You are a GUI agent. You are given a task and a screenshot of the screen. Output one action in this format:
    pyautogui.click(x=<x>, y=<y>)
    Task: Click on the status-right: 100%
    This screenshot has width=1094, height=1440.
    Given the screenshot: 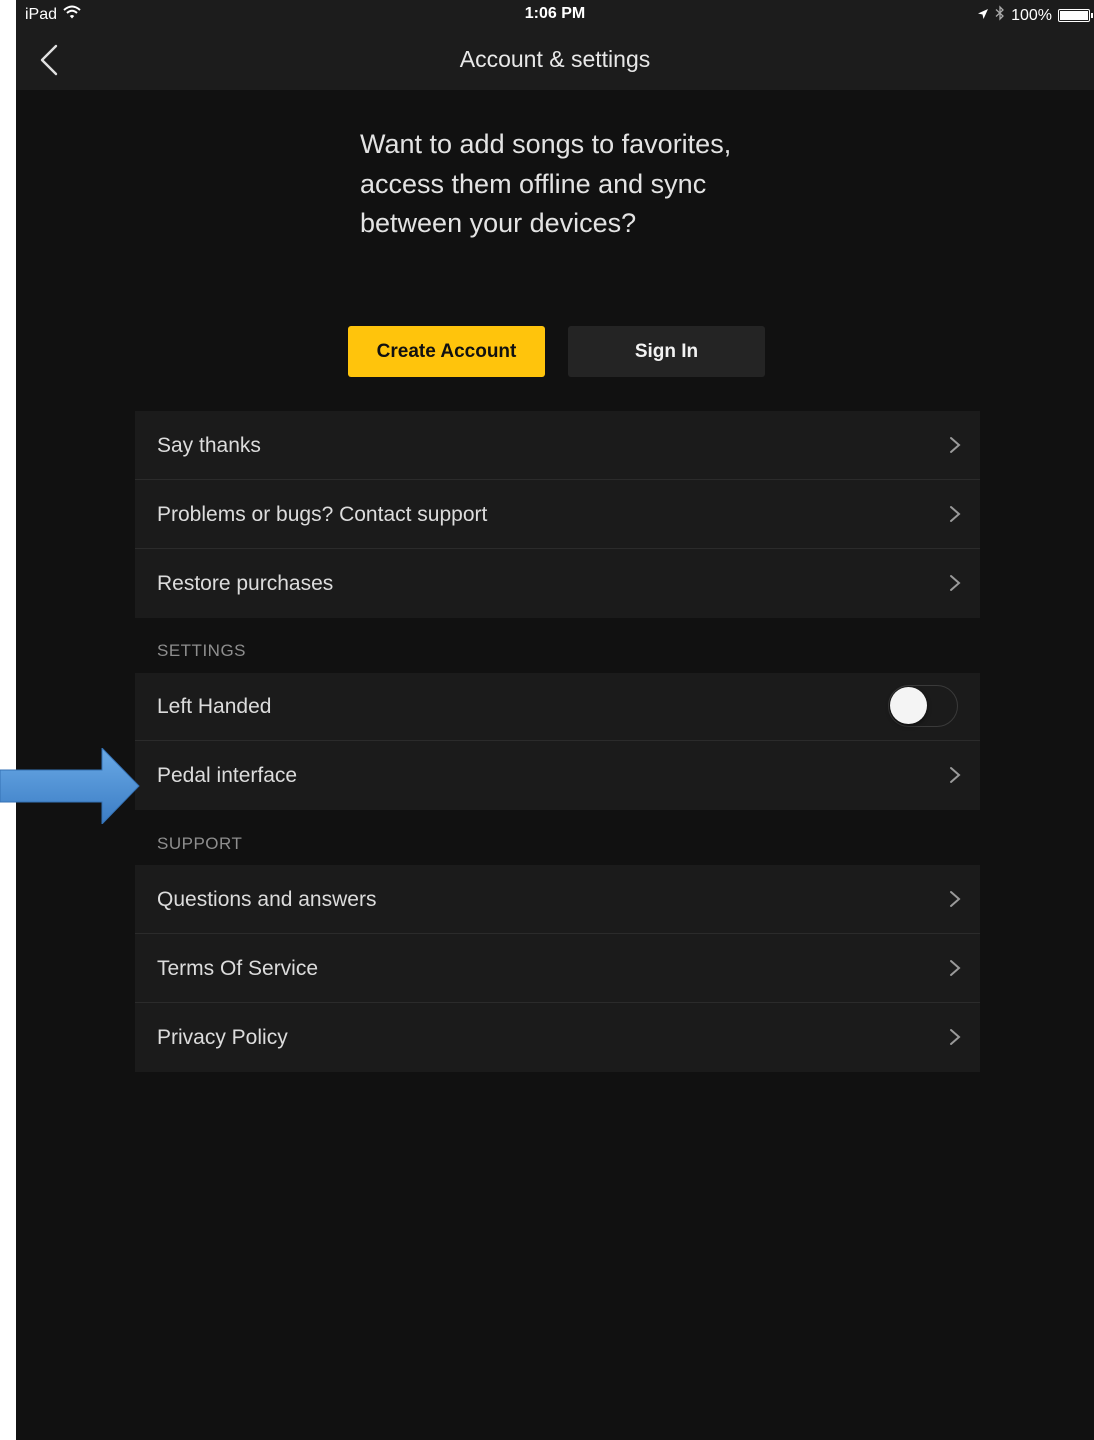 What is the action you would take?
    pyautogui.click(x=1035, y=15)
    